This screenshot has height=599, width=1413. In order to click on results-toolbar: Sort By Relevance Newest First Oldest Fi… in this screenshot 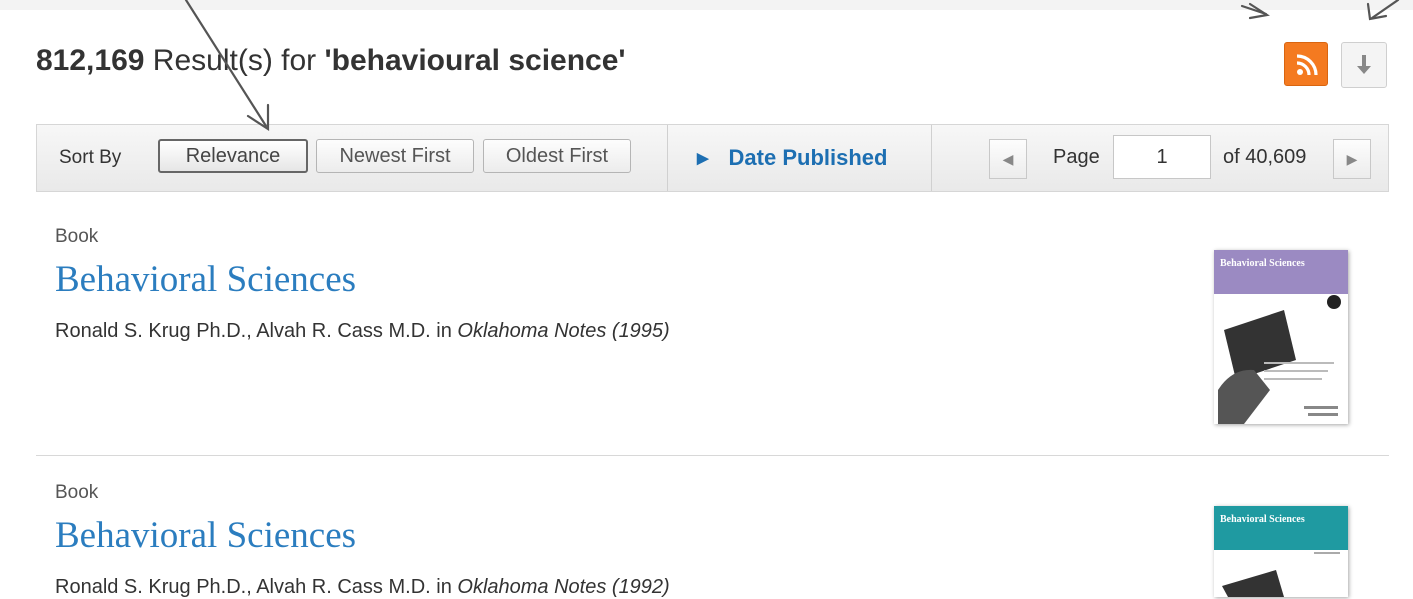, I will do `click(712, 158)`.